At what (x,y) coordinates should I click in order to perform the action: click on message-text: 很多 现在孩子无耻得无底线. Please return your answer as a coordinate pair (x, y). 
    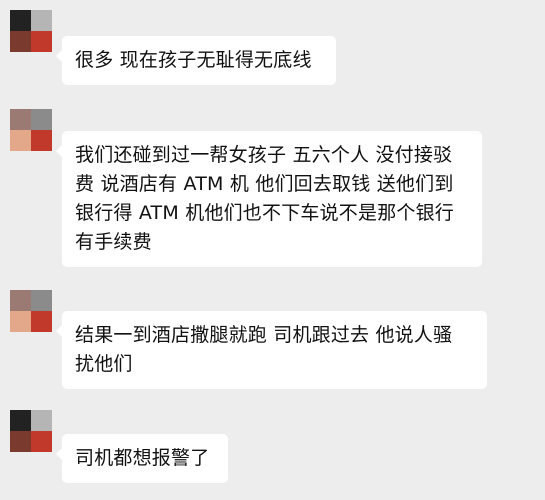
    Looking at the image, I should click on (193, 60).